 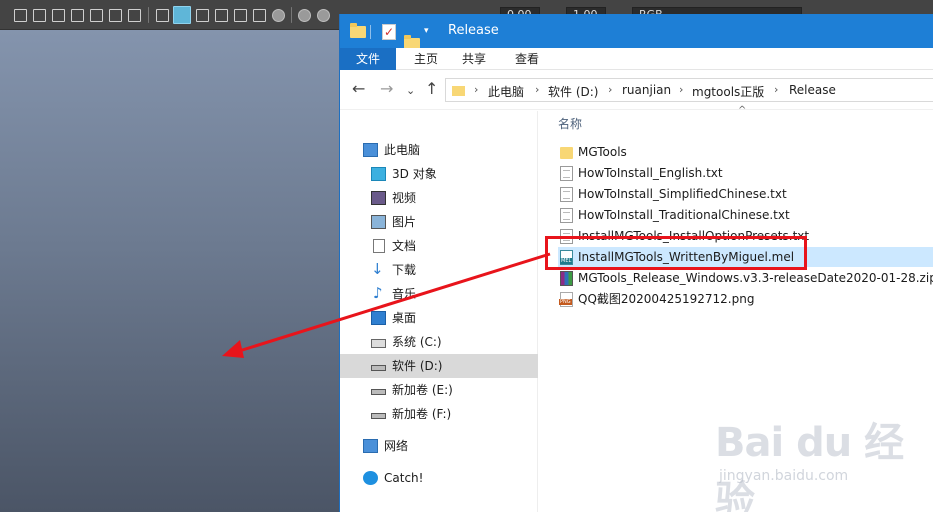 What do you see at coordinates (474, 59) in the screenshot?
I see `tab-share: 共享` at bounding box center [474, 59].